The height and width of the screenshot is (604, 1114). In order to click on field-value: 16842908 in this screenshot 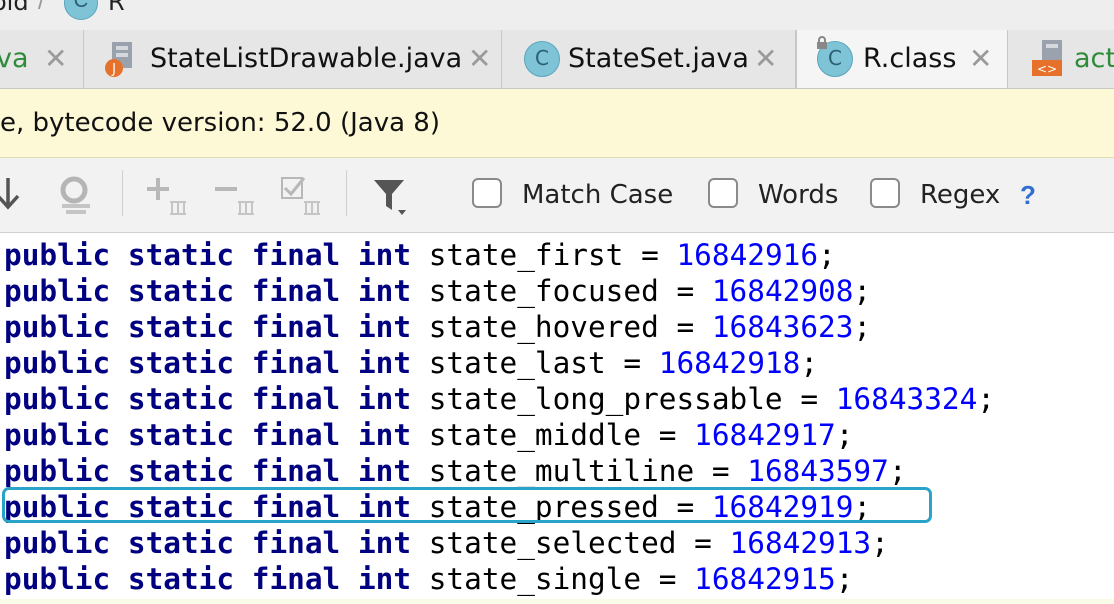, I will do `click(782, 291)`.